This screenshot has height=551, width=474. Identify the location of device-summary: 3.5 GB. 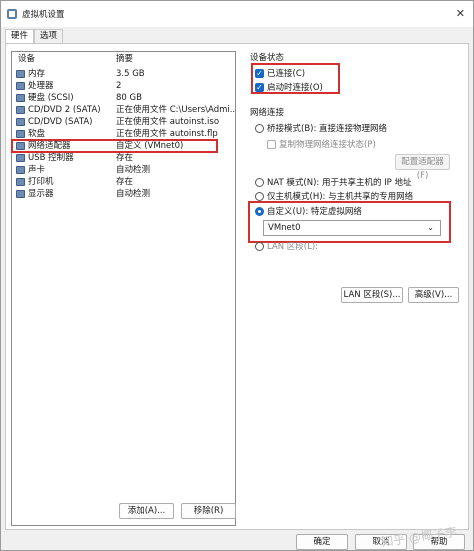
(130, 74).